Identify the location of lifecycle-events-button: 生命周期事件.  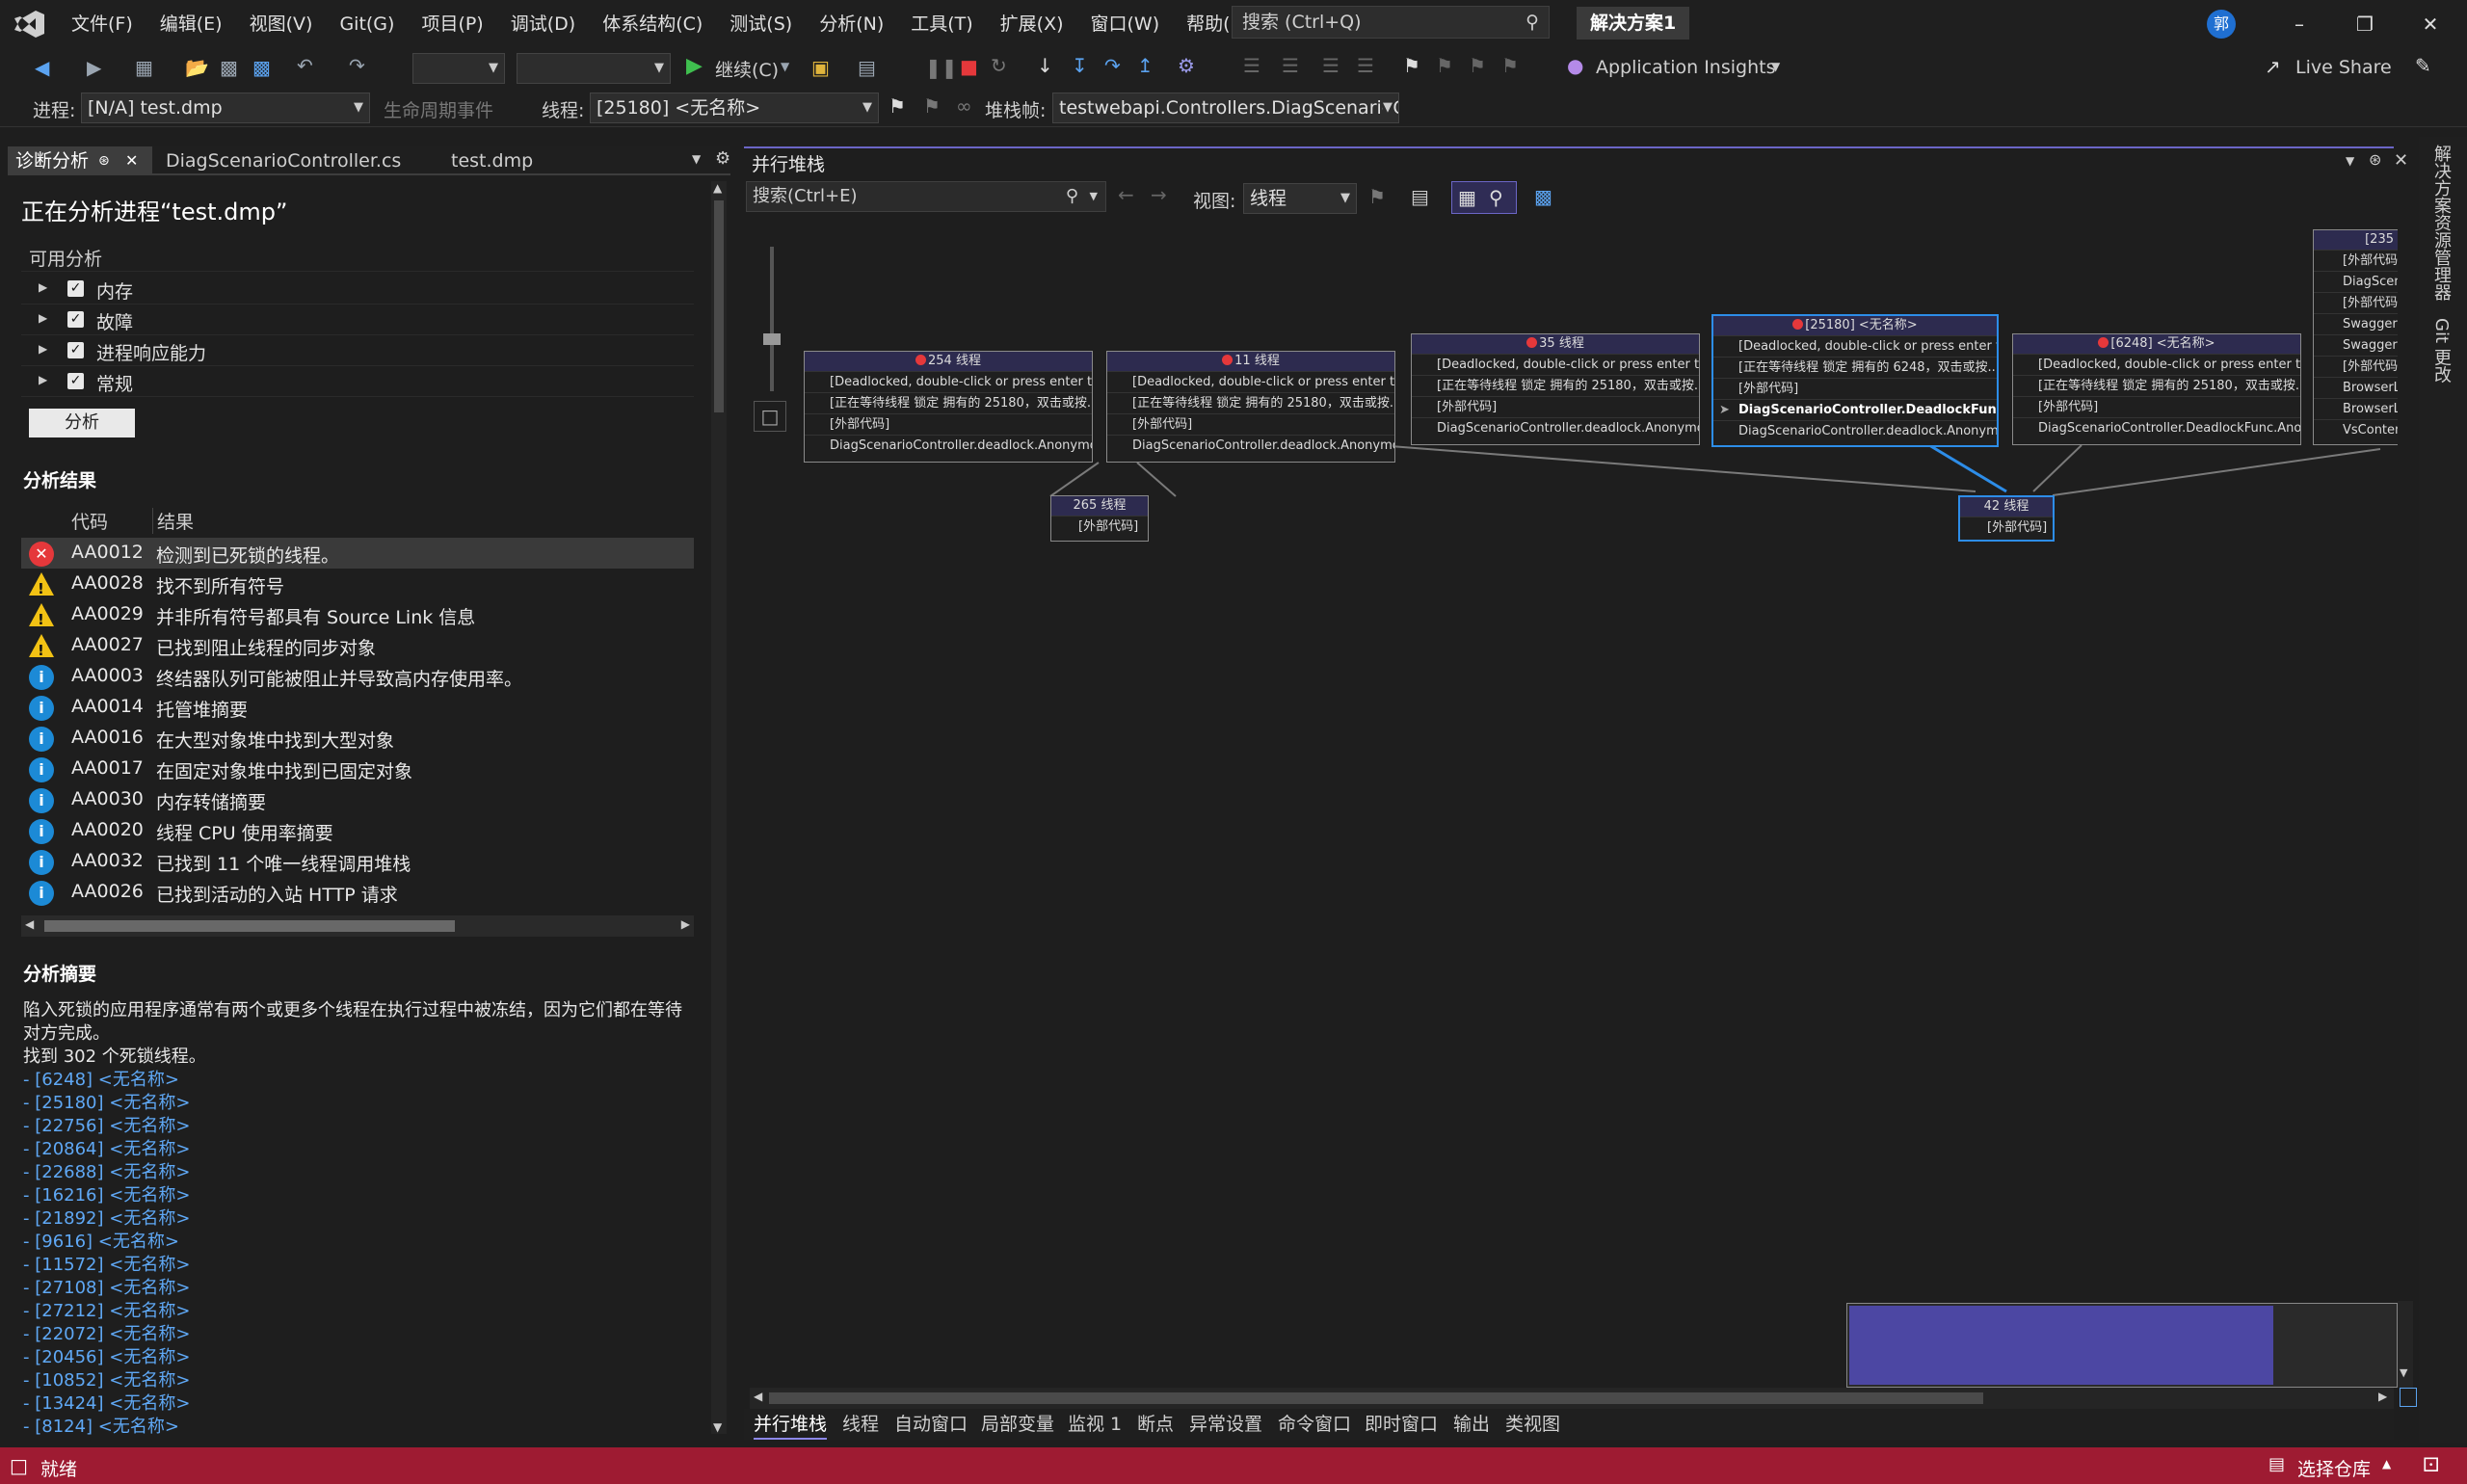
(438, 109).